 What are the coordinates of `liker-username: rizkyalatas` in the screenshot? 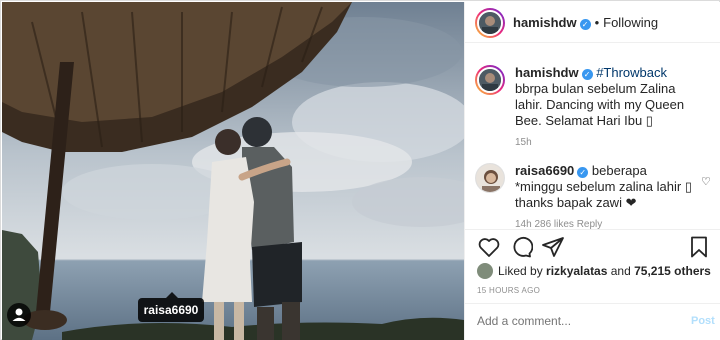 It's located at (576, 271).